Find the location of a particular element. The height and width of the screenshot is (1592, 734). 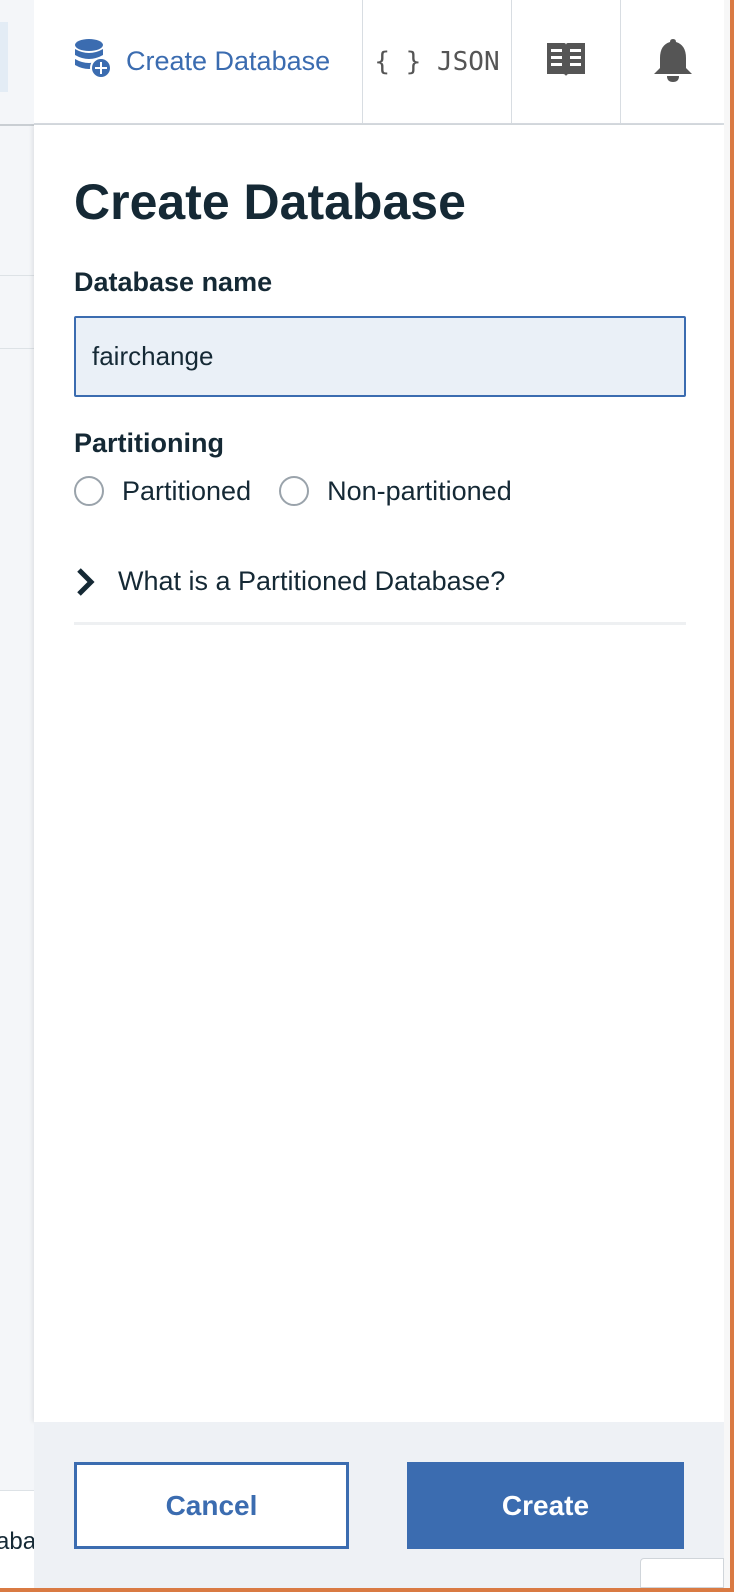

chevron-right-icon is located at coordinates (86, 582).